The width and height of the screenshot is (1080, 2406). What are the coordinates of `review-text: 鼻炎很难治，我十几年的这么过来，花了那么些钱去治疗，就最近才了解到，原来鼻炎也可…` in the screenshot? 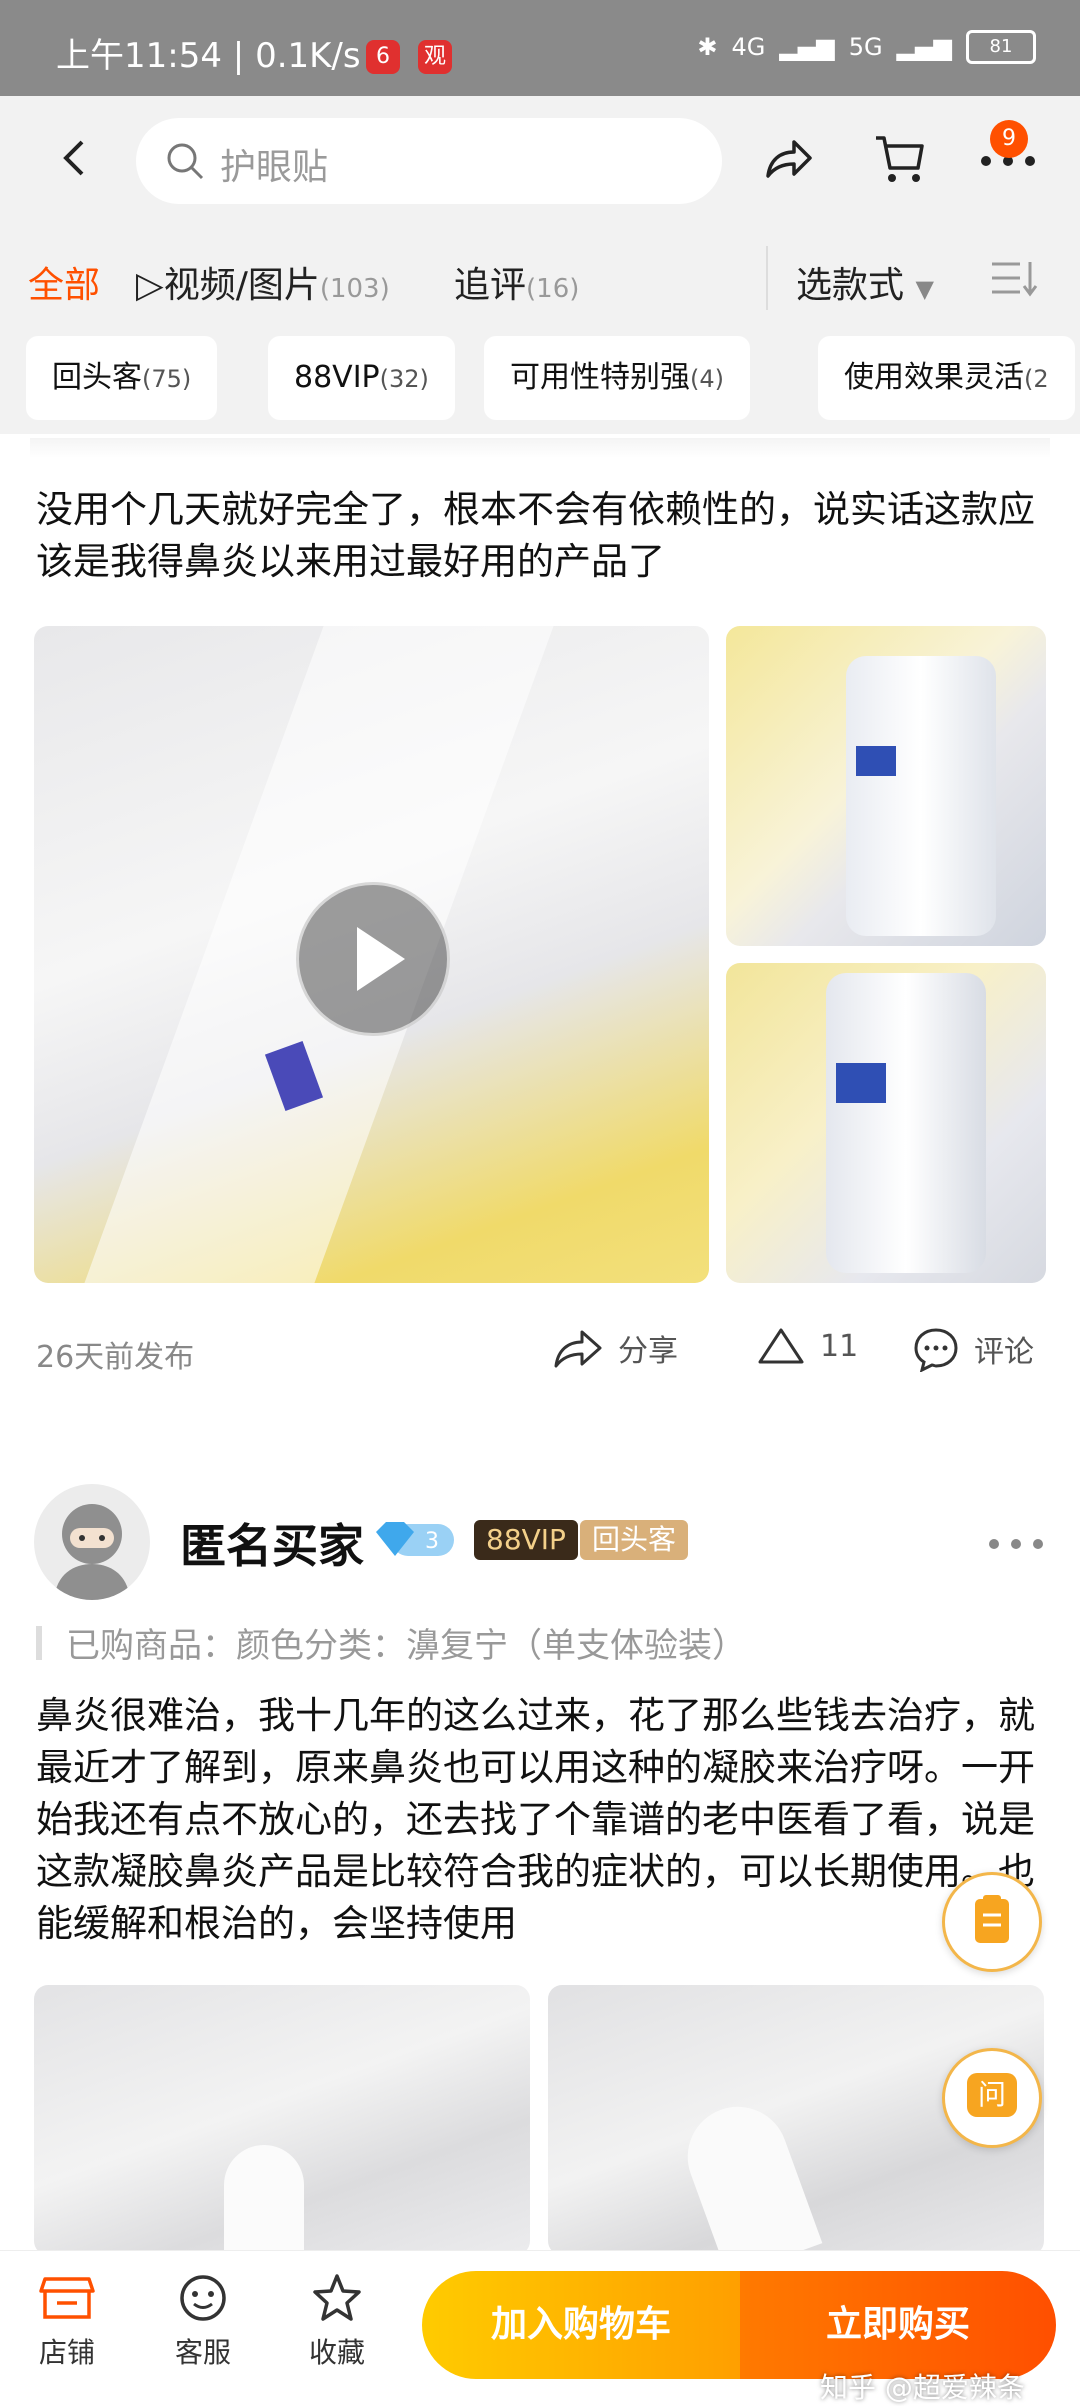 It's located at (535, 1819).